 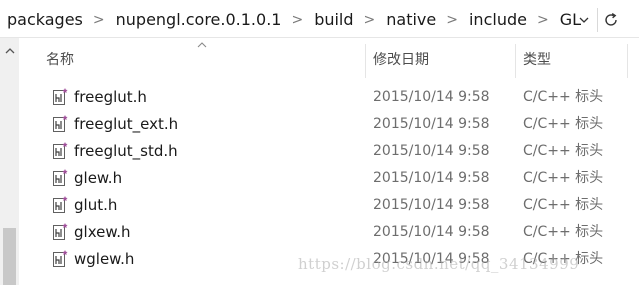 I want to click on address-controls, so click(x=606, y=20).